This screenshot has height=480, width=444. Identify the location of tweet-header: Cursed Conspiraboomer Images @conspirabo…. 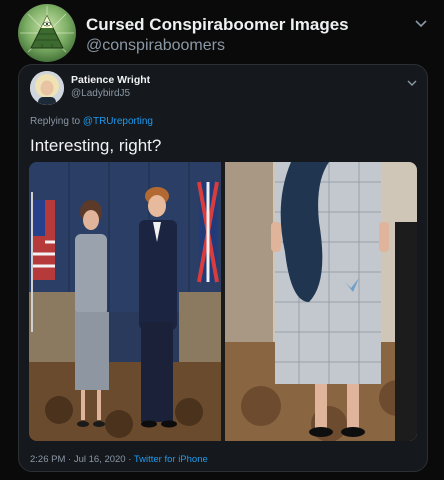
(224, 33).